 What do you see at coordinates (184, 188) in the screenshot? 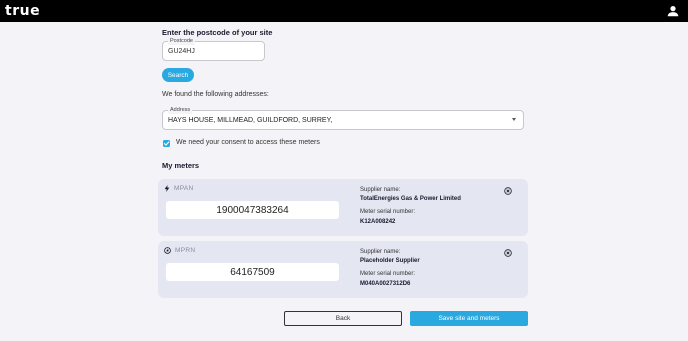
I see `meter-type-label: MPAN` at bounding box center [184, 188].